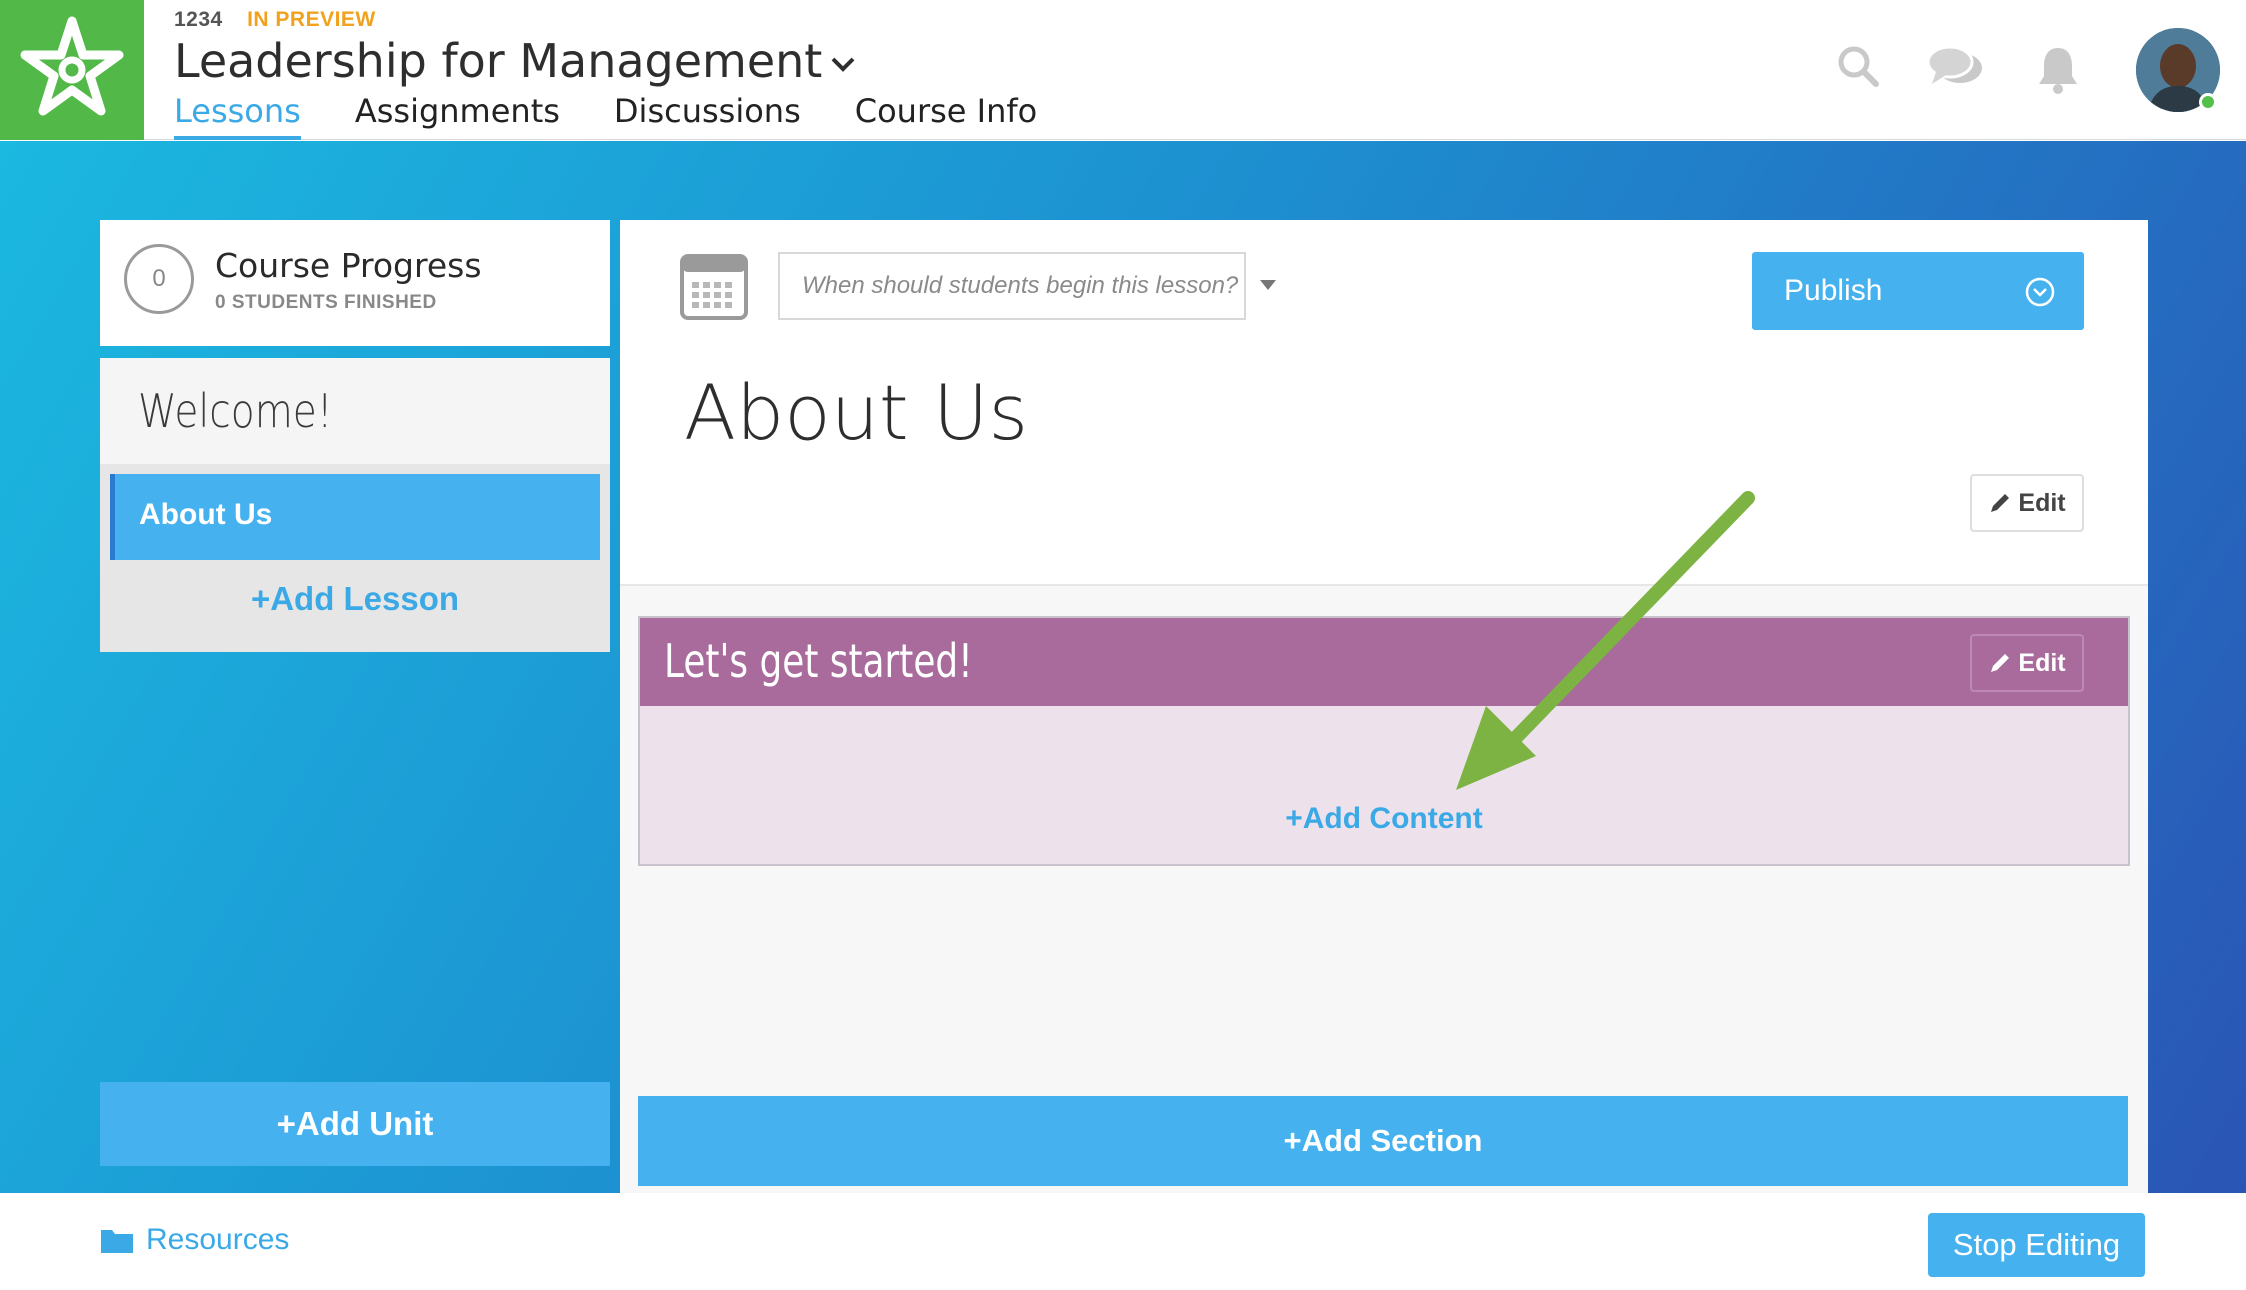  What do you see at coordinates (235, 411) in the screenshot?
I see `unit-title: Welcome!` at bounding box center [235, 411].